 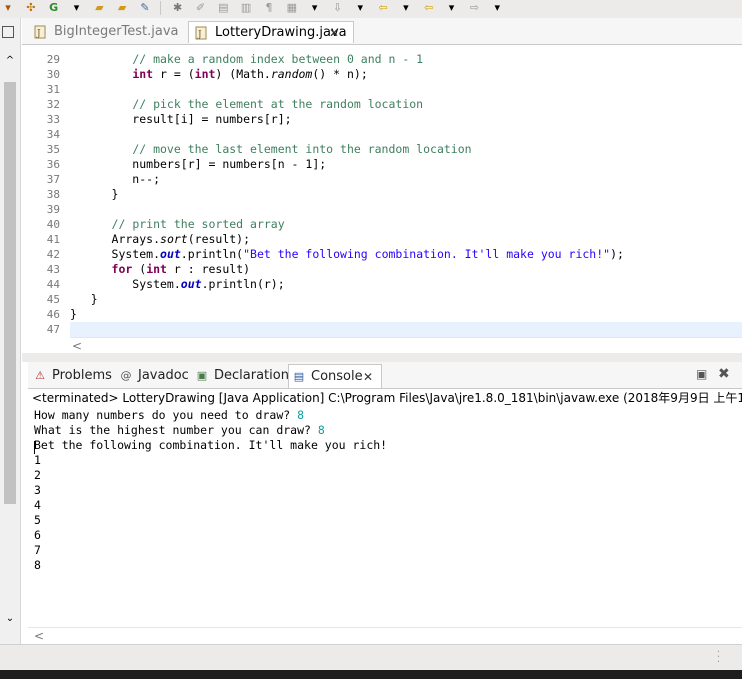 I want to click on tab-declaration: ▣ Declaration, so click(x=240, y=376).